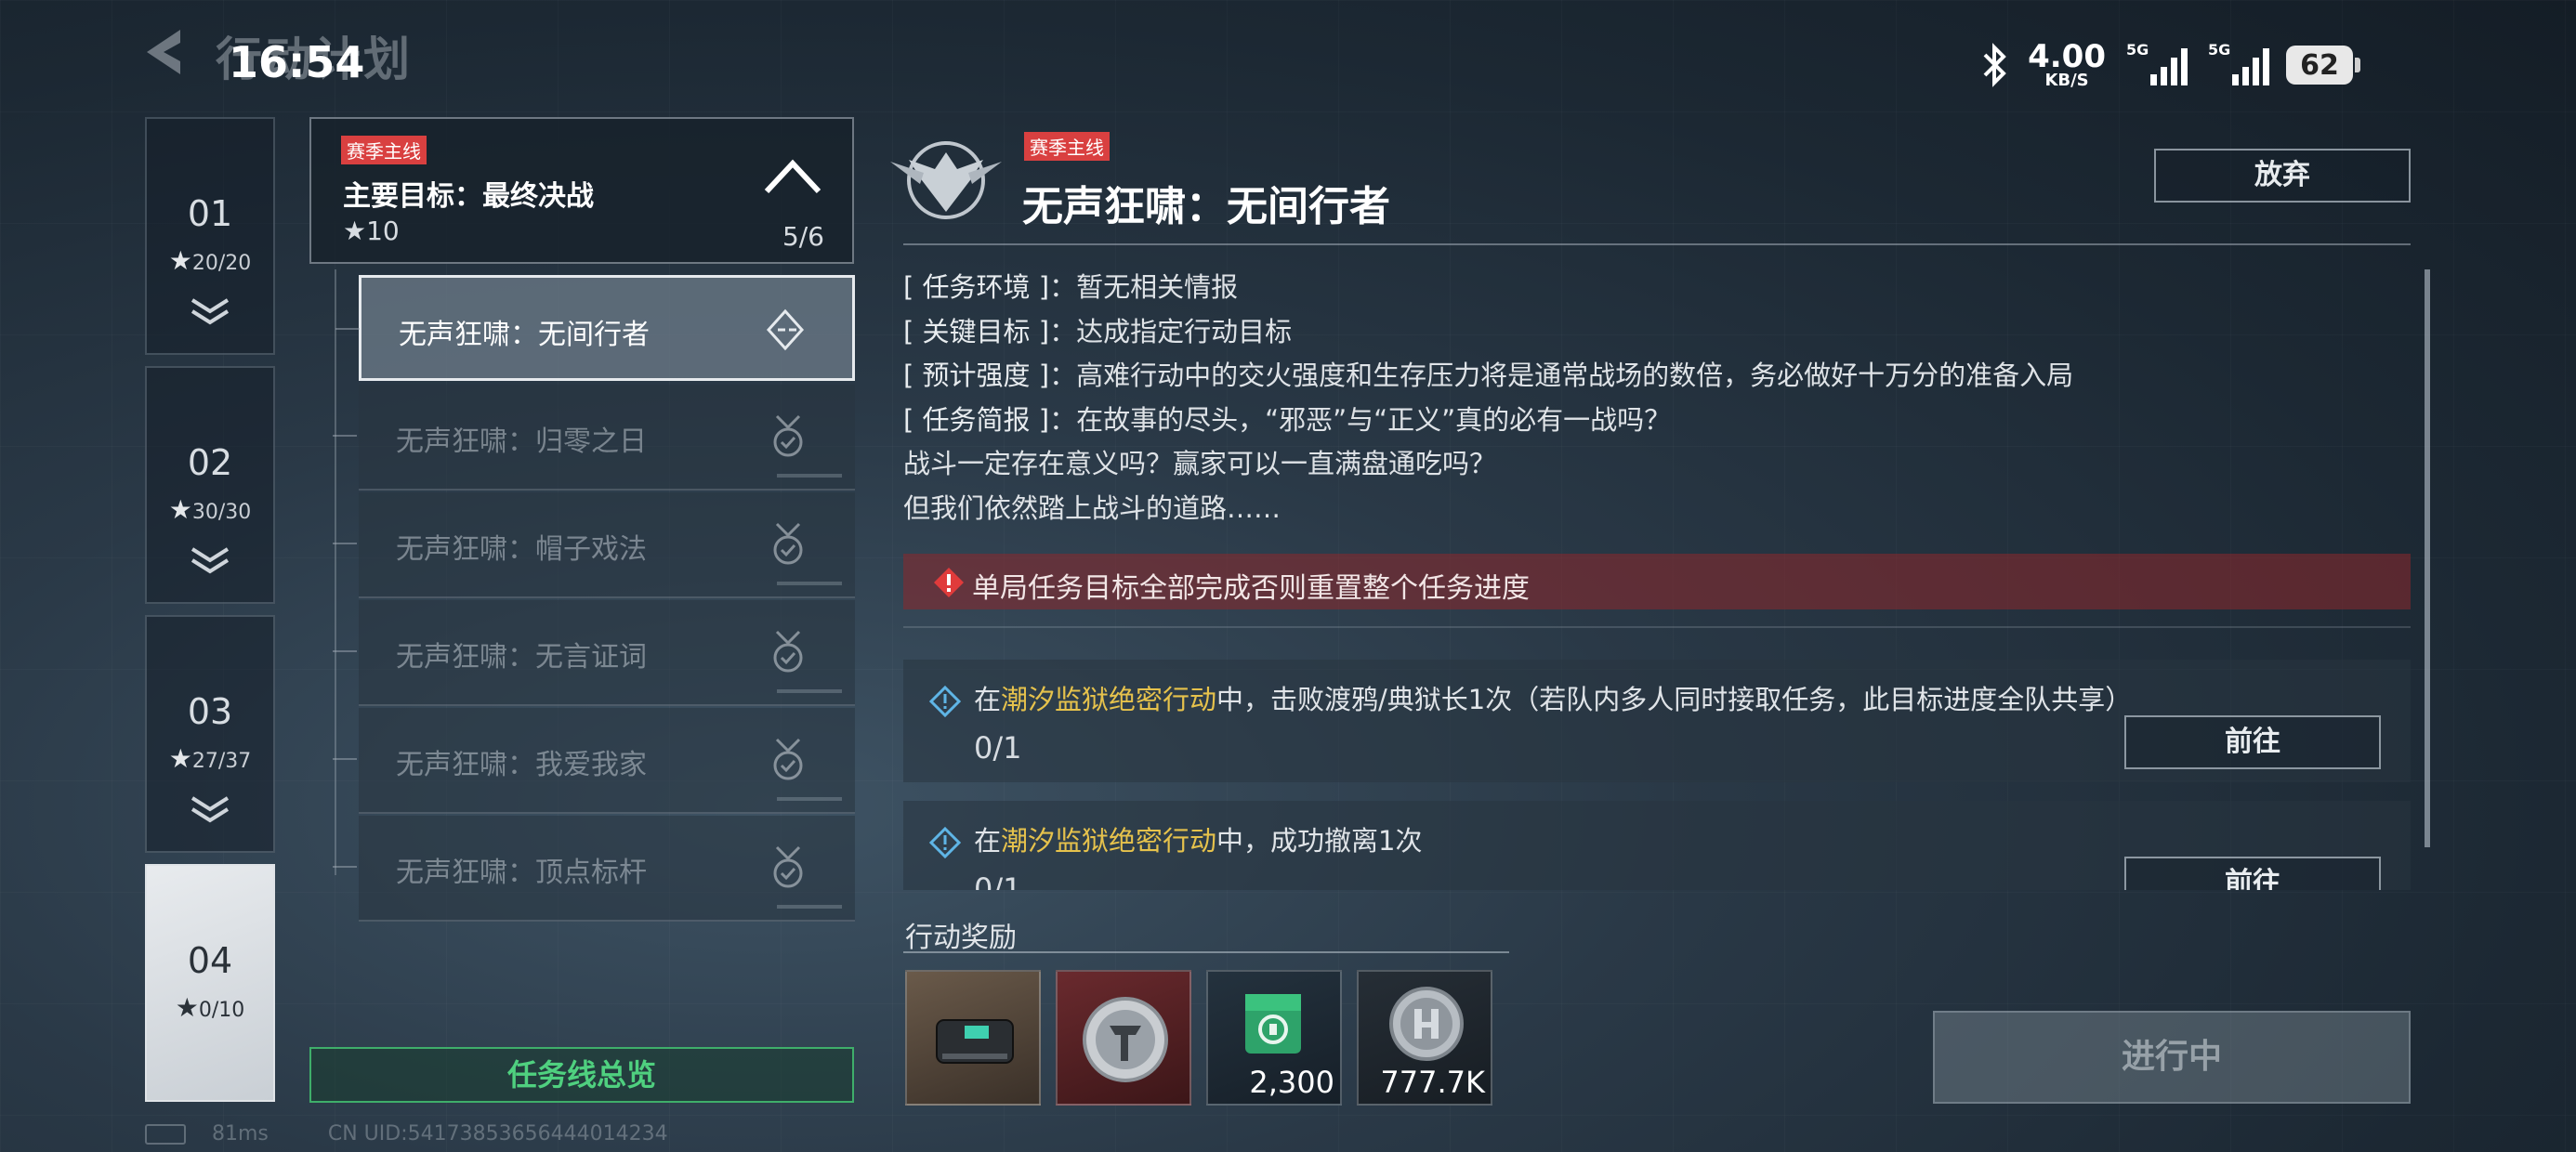 This screenshot has height=1152, width=2576. I want to click on chapter-tab-02: 02 ★30/30, so click(210, 485).